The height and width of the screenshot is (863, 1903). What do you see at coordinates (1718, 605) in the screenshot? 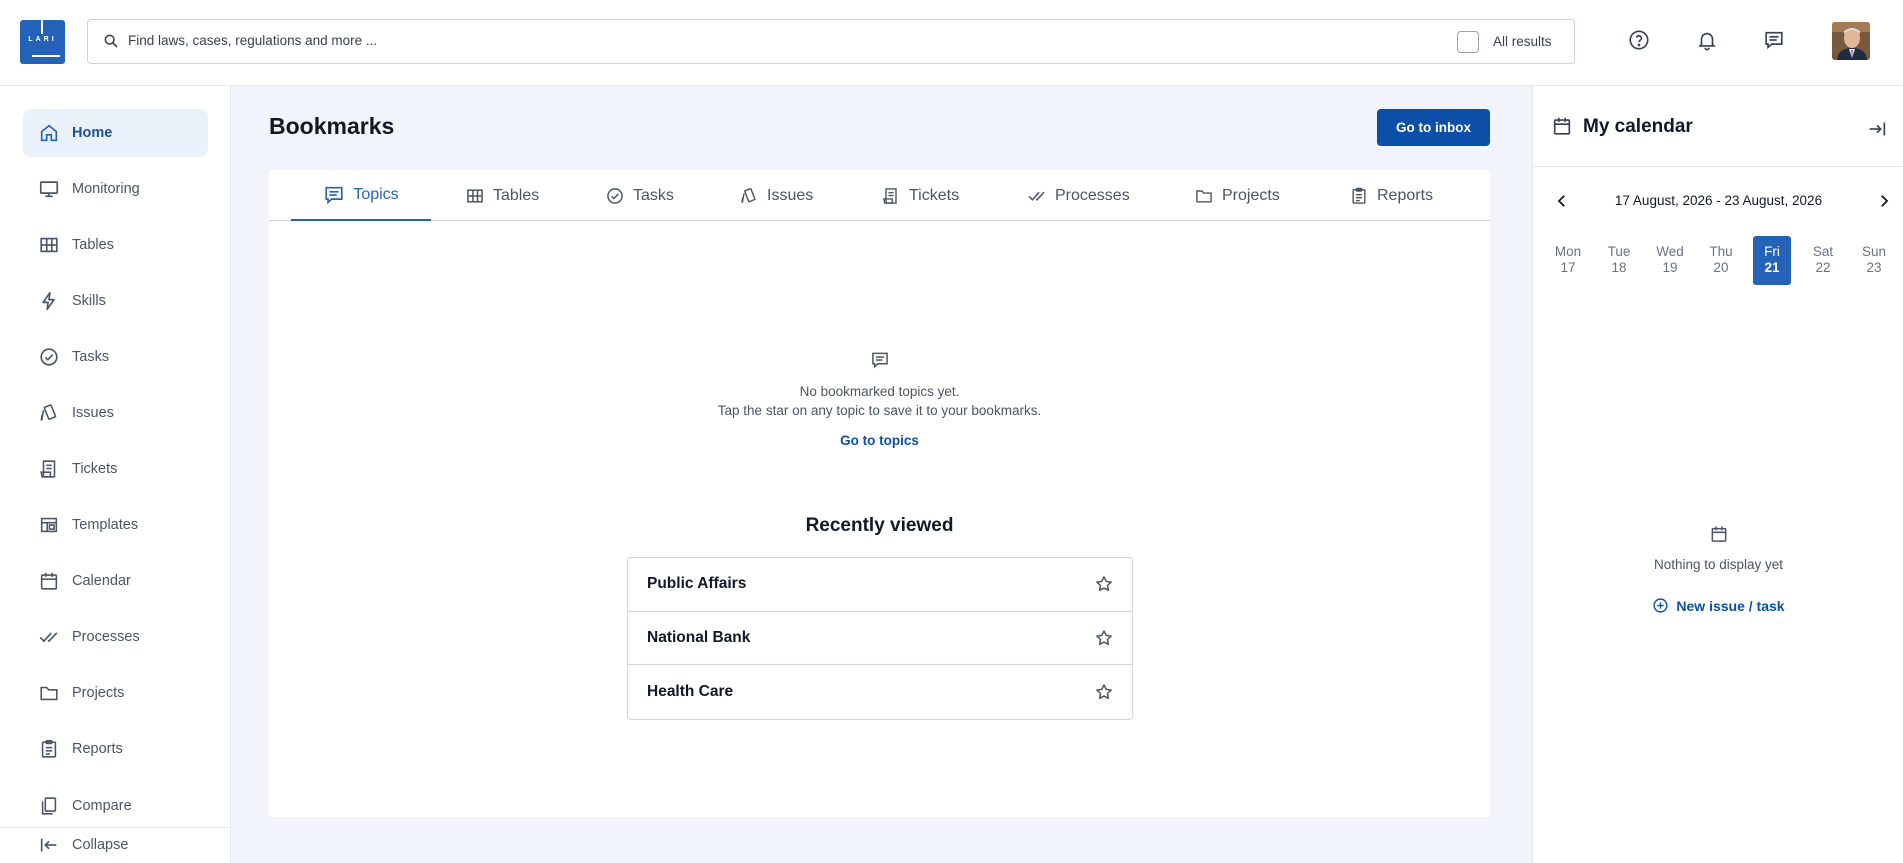
I see `new-issue-task-button: New issue / task` at bounding box center [1718, 605].